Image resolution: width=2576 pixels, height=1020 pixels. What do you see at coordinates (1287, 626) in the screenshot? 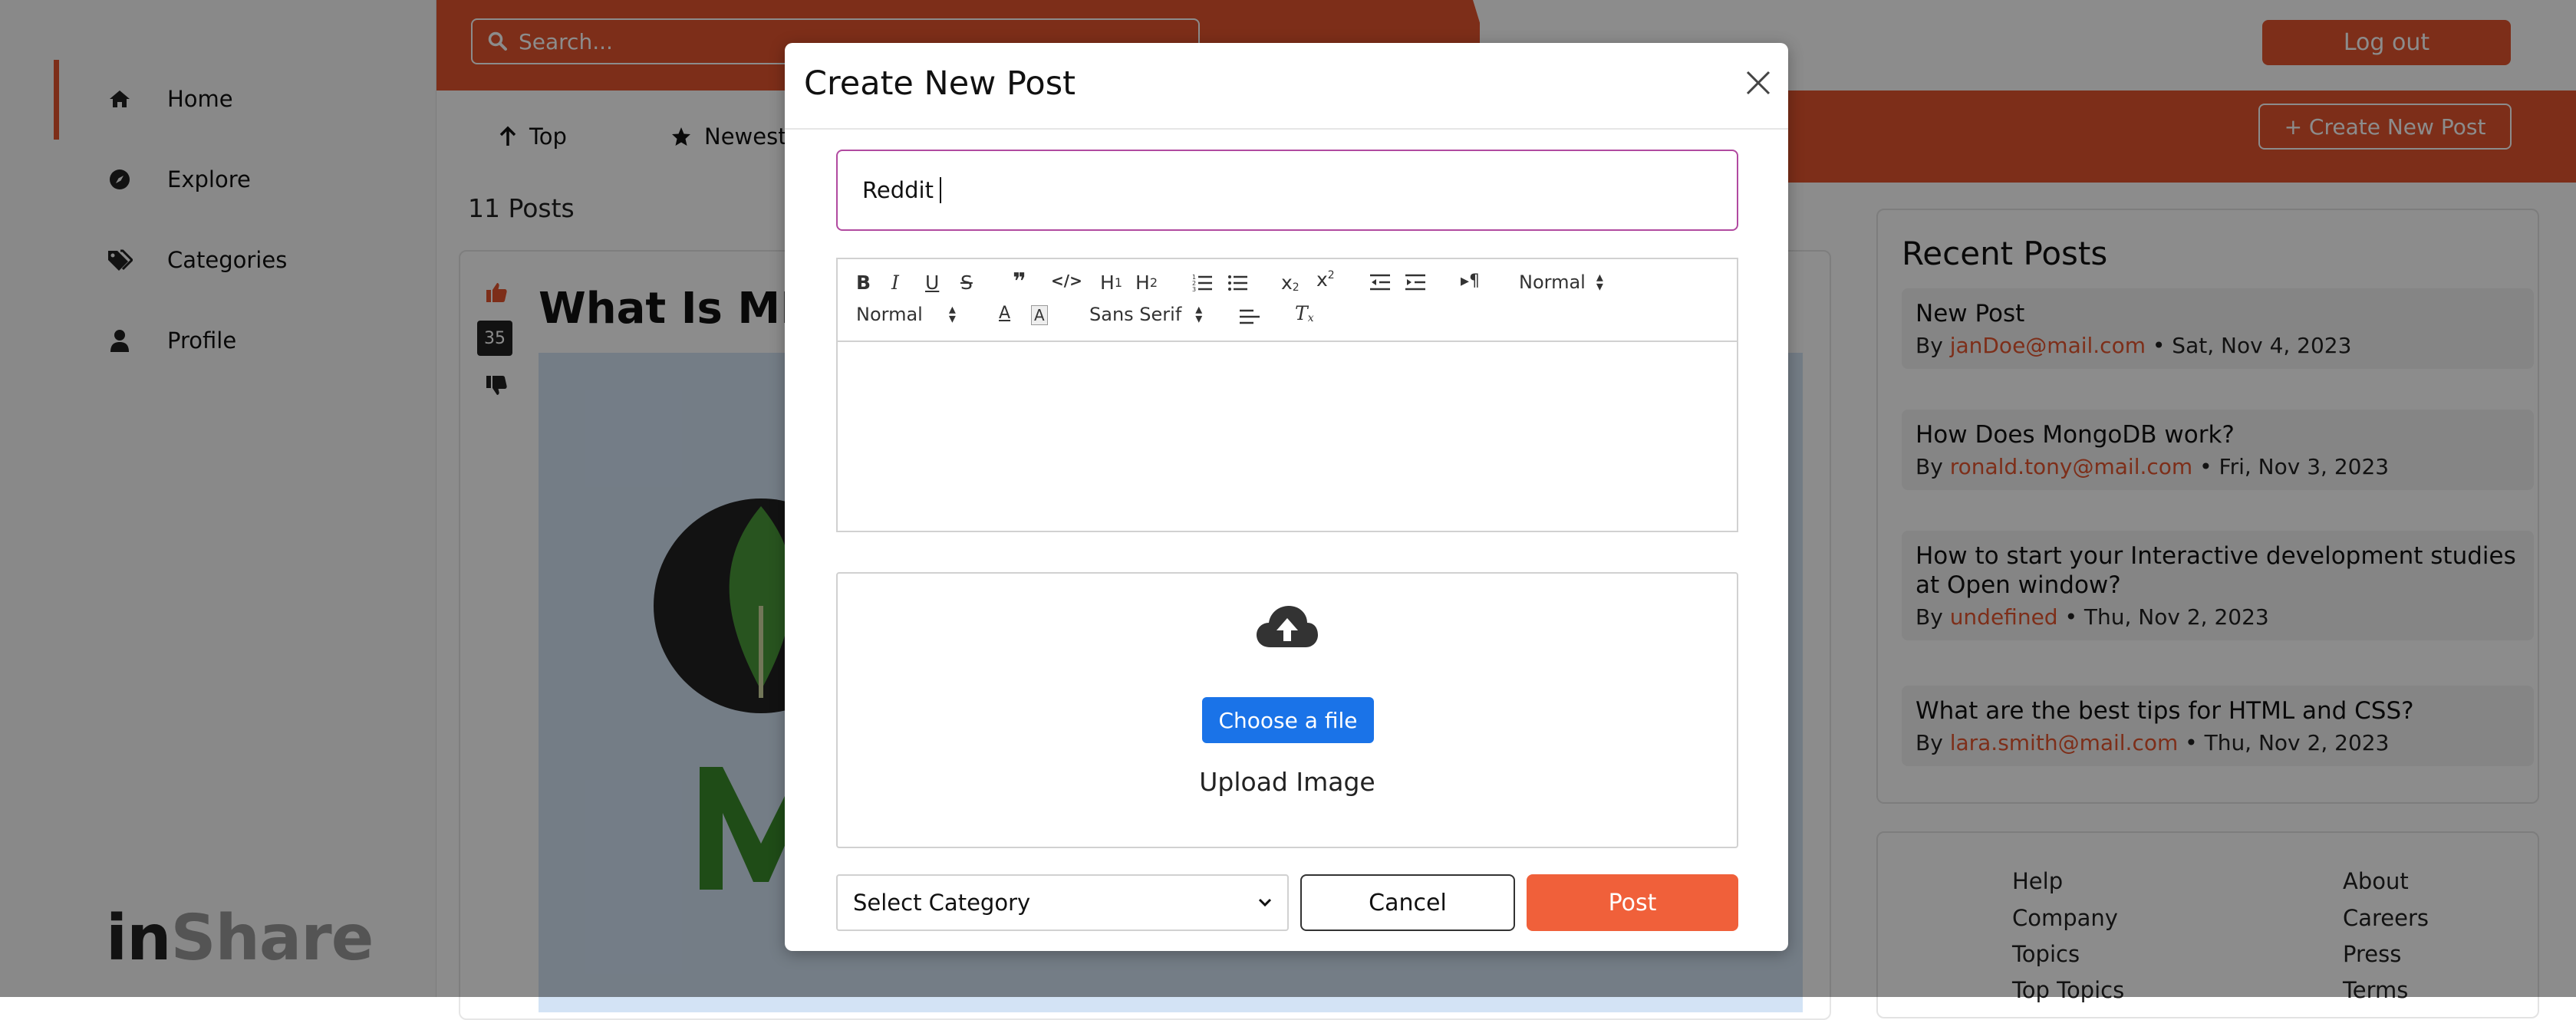
I see `cloud-upload-icon` at bounding box center [1287, 626].